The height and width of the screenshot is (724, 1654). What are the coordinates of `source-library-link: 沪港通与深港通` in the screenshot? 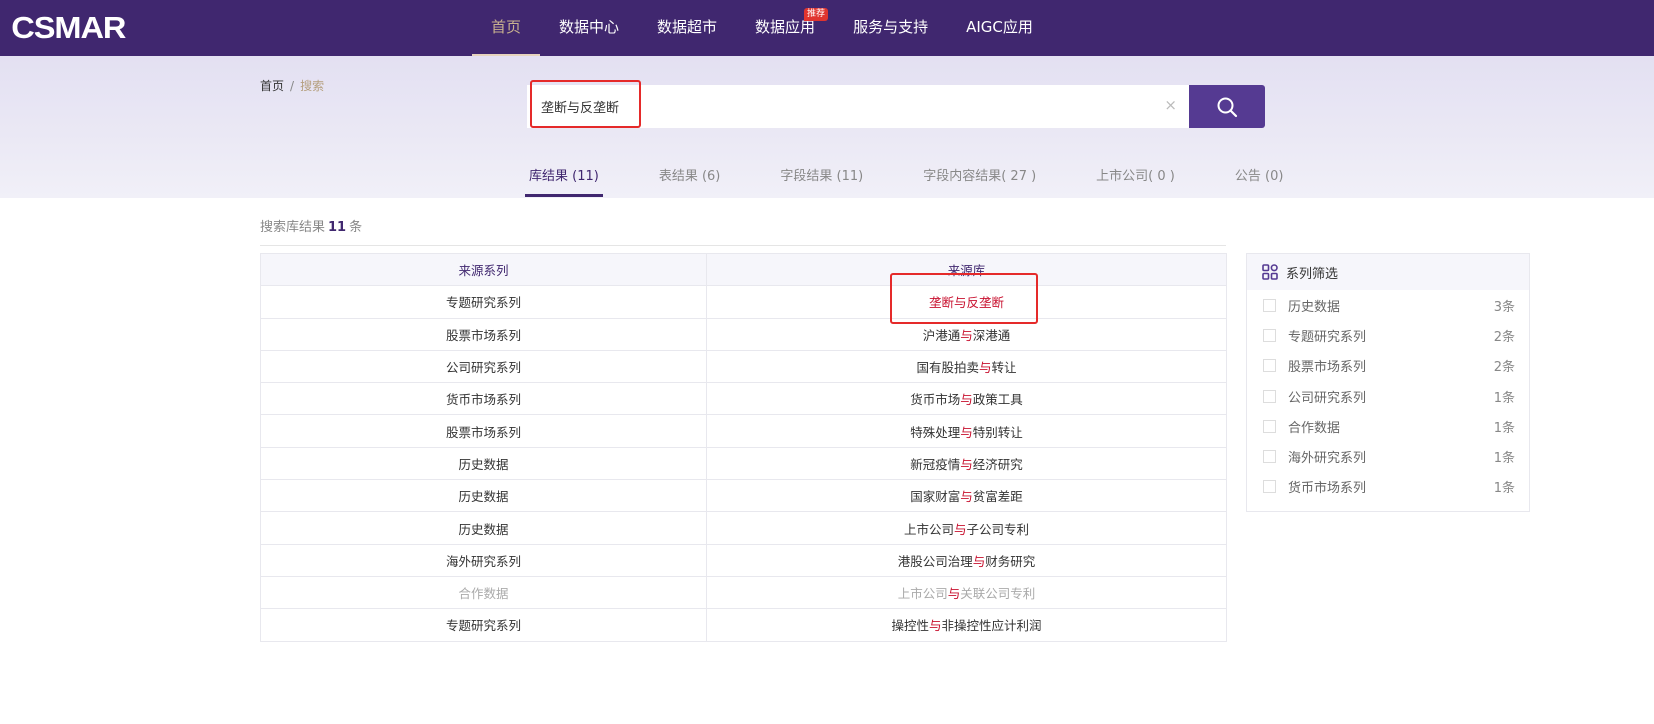 It's located at (966, 334).